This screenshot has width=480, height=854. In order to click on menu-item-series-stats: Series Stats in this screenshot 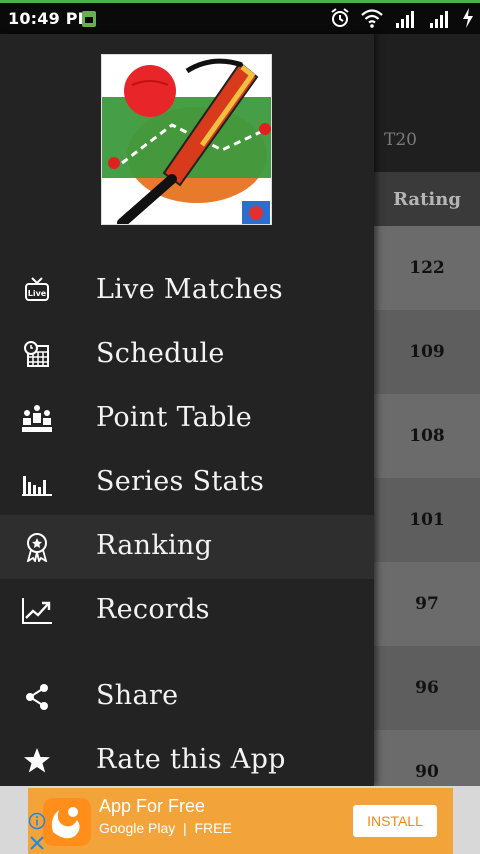, I will do `click(187, 483)`.